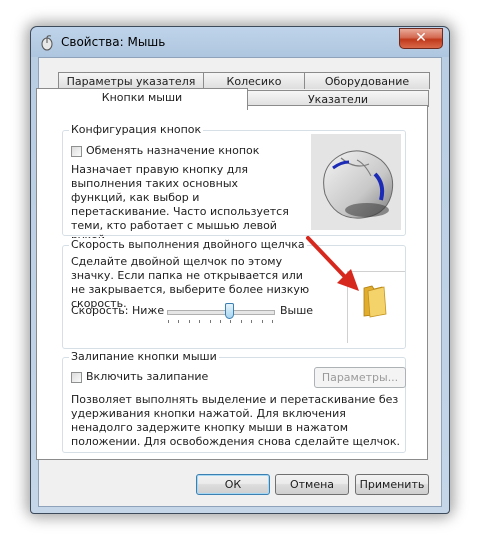  Describe the element at coordinates (392, 484) in the screenshot. I see `apply-button: Применить` at that location.